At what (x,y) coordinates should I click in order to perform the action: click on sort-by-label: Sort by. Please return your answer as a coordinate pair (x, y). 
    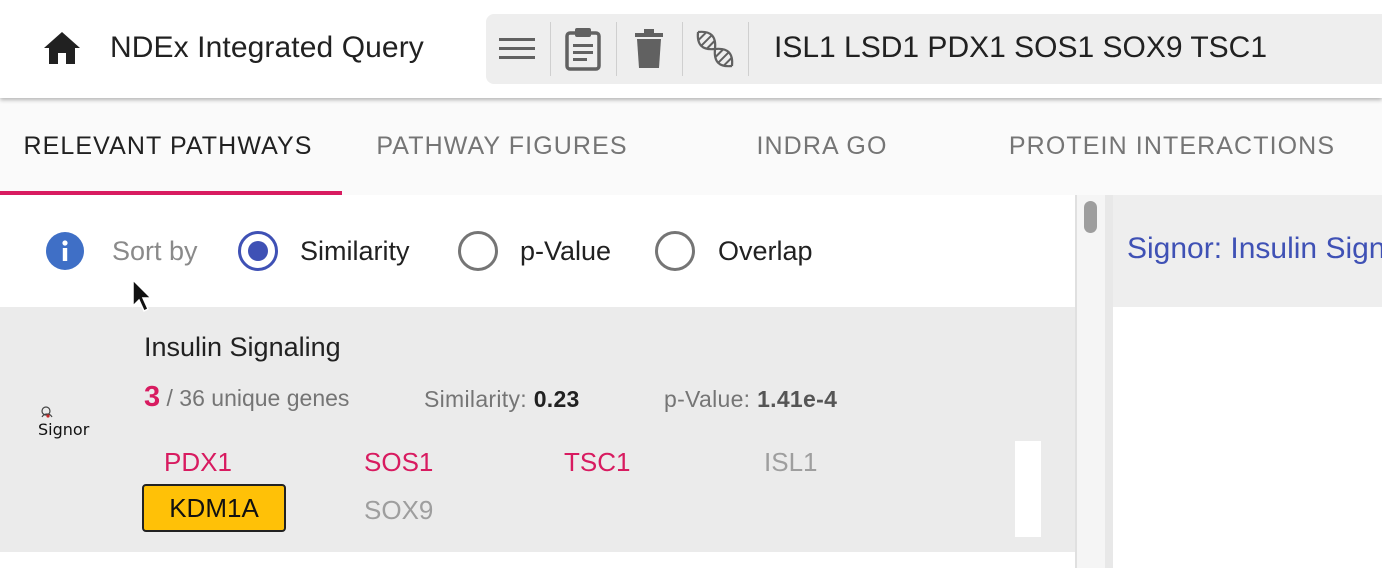
    Looking at the image, I should click on (155, 251).